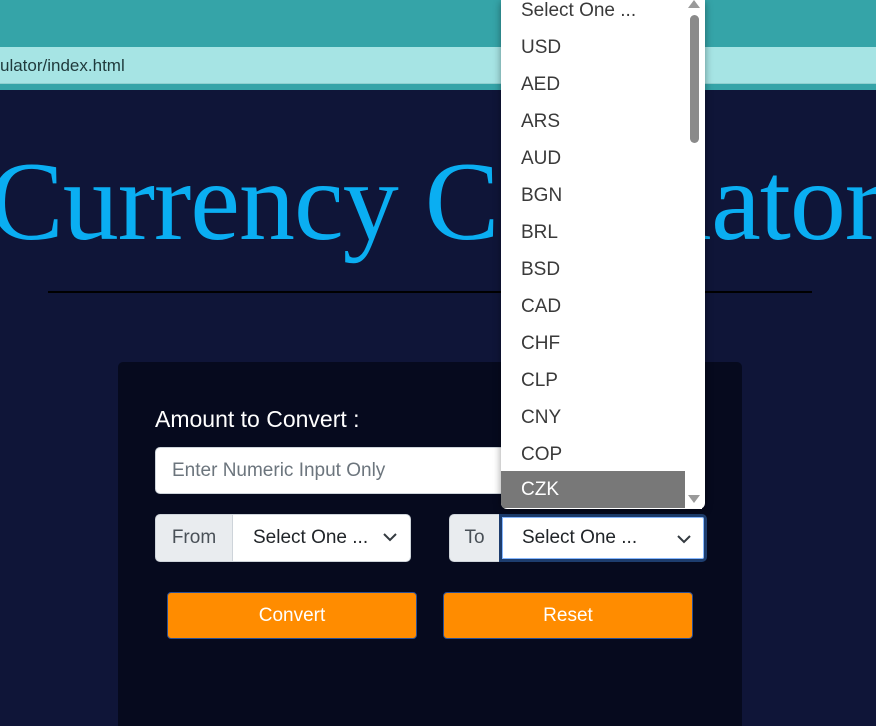  Describe the element at coordinates (593, 195) in the screenshot. I see `dropdown-option: BGN` at that location.